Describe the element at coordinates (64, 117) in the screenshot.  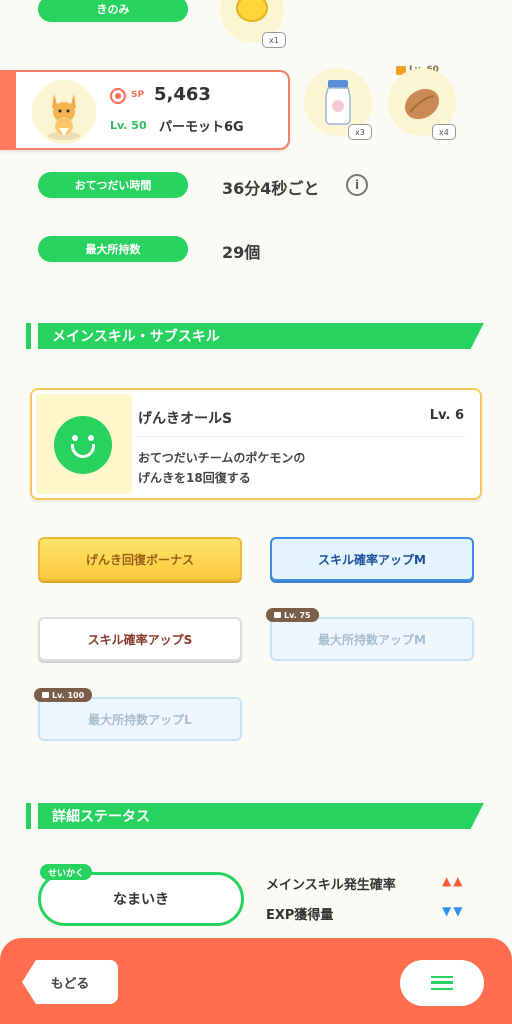
I see `pawmot-sprite-icon` at that location.